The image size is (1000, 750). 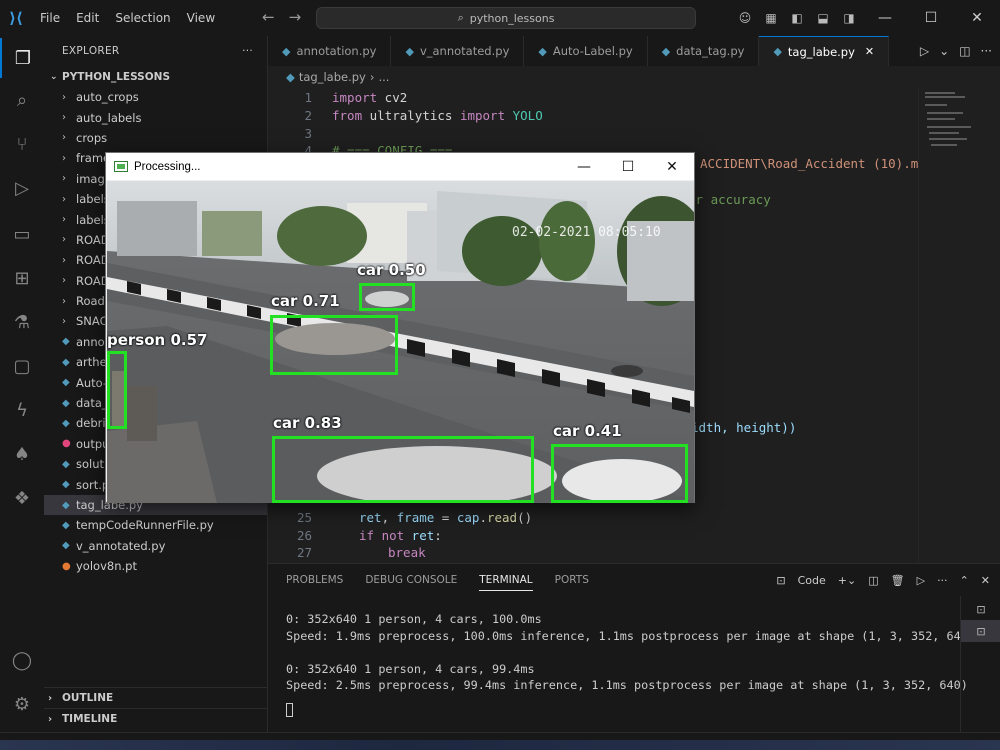 I want to click on menu-view: View, so click(x=201, y=18).